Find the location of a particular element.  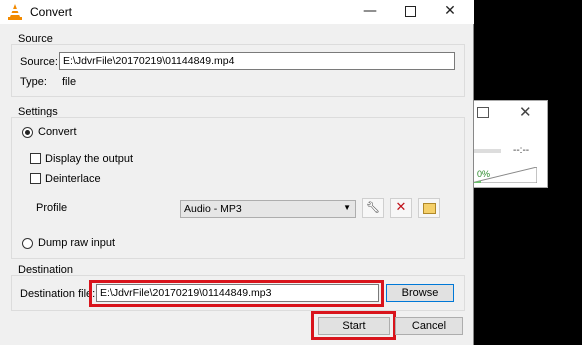

browse-button: Browse is located at coordinates (420, 293).